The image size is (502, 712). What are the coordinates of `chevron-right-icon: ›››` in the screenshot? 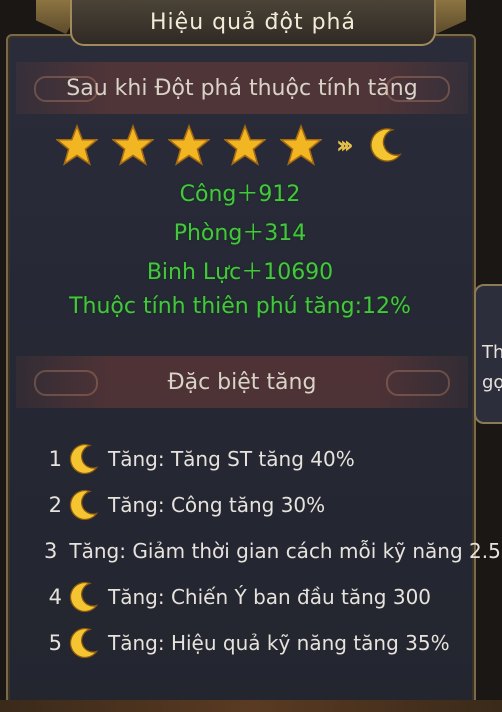 It's located at (345, 145).